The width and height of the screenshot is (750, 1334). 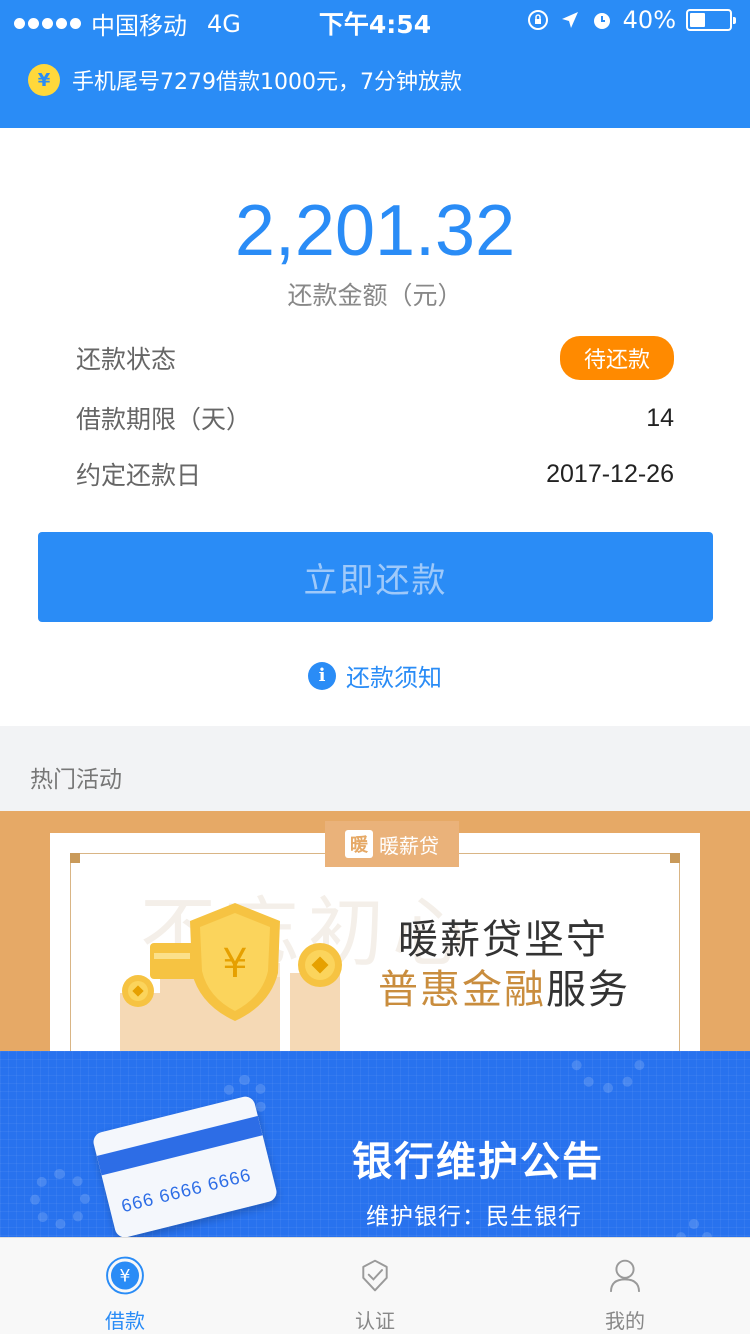 I want to click on maintenance-subtitle: 维护银行：民生银行, so click(x=474, y=1217).